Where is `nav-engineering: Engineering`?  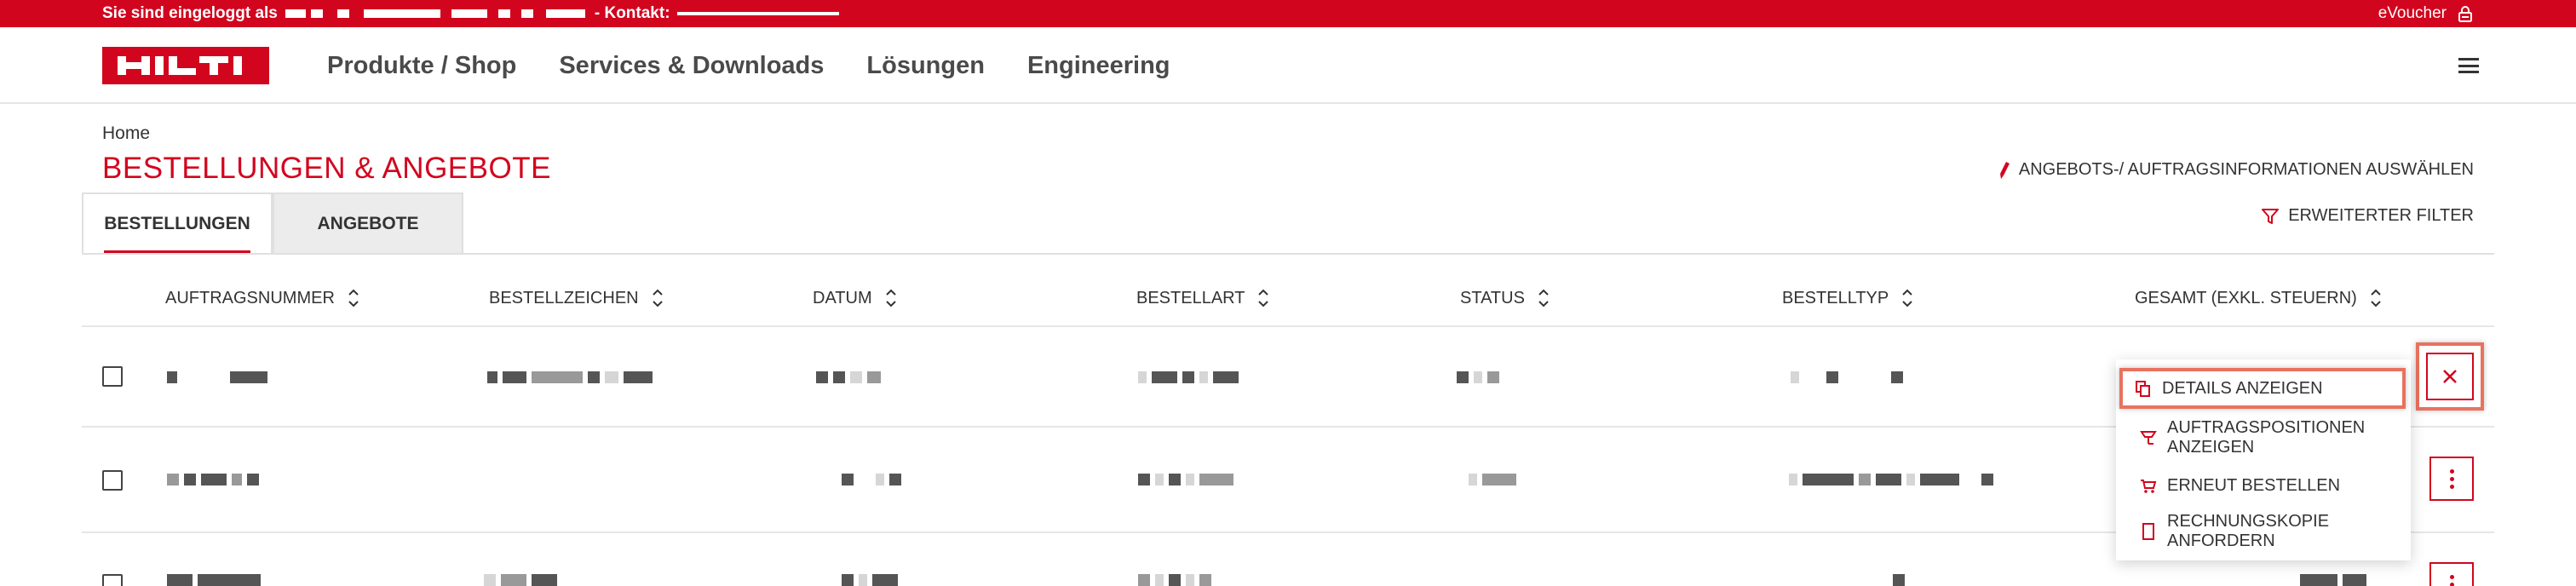 nav-engineering: Engineering is located at coordinates (1099, 66).